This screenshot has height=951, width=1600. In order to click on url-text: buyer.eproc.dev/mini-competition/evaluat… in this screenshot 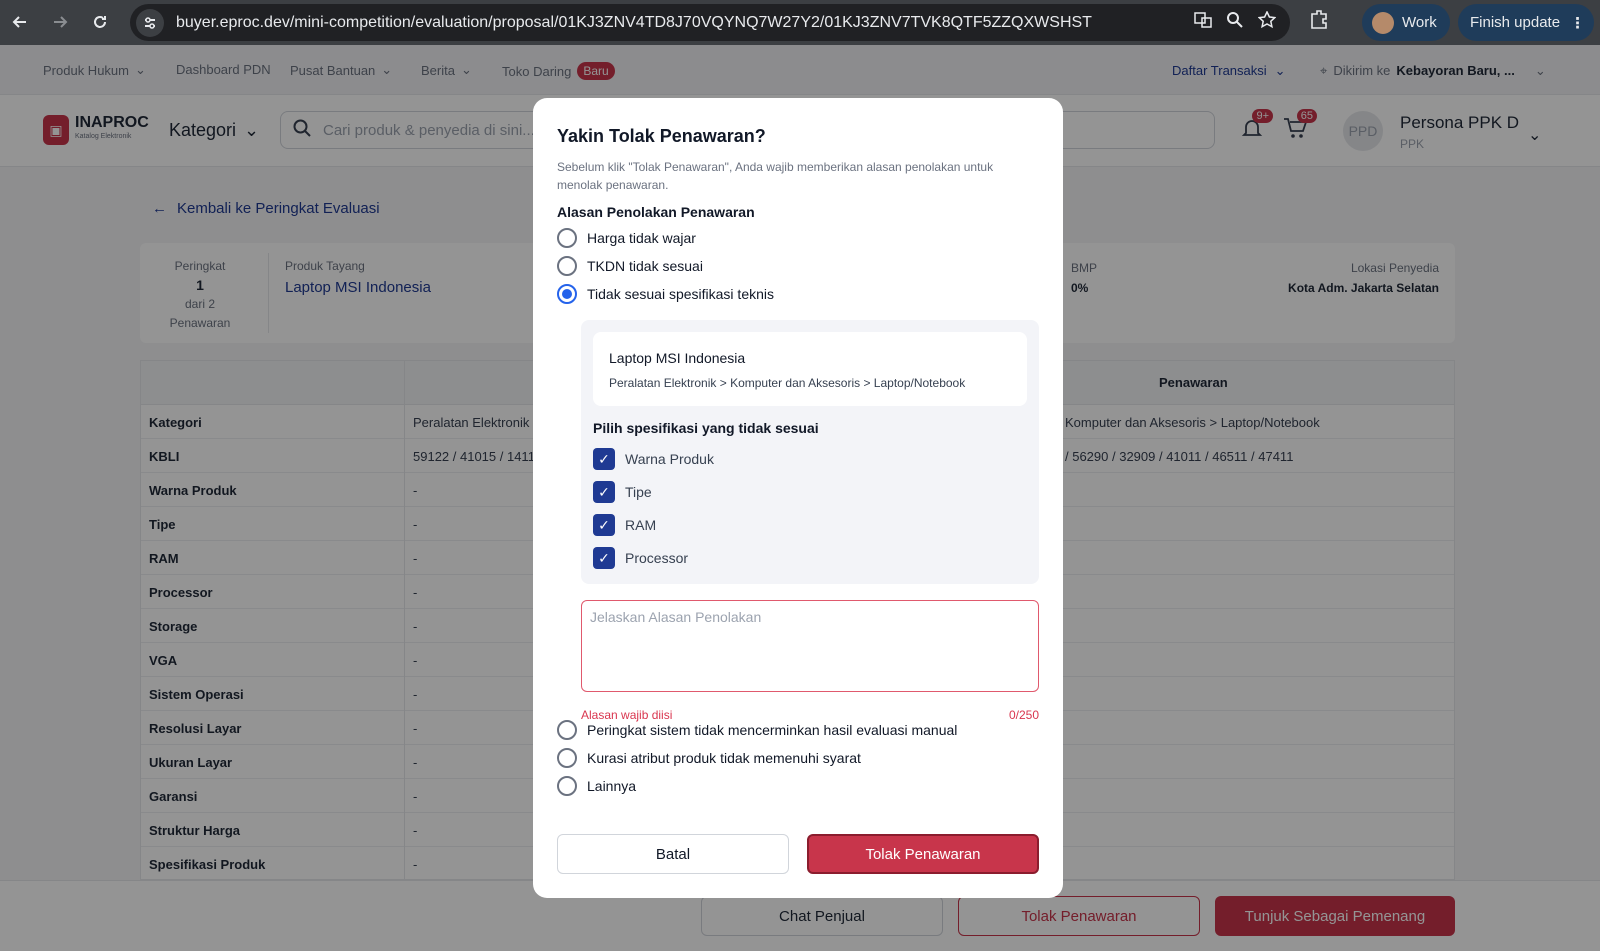, I will do `click(634, 22)`.